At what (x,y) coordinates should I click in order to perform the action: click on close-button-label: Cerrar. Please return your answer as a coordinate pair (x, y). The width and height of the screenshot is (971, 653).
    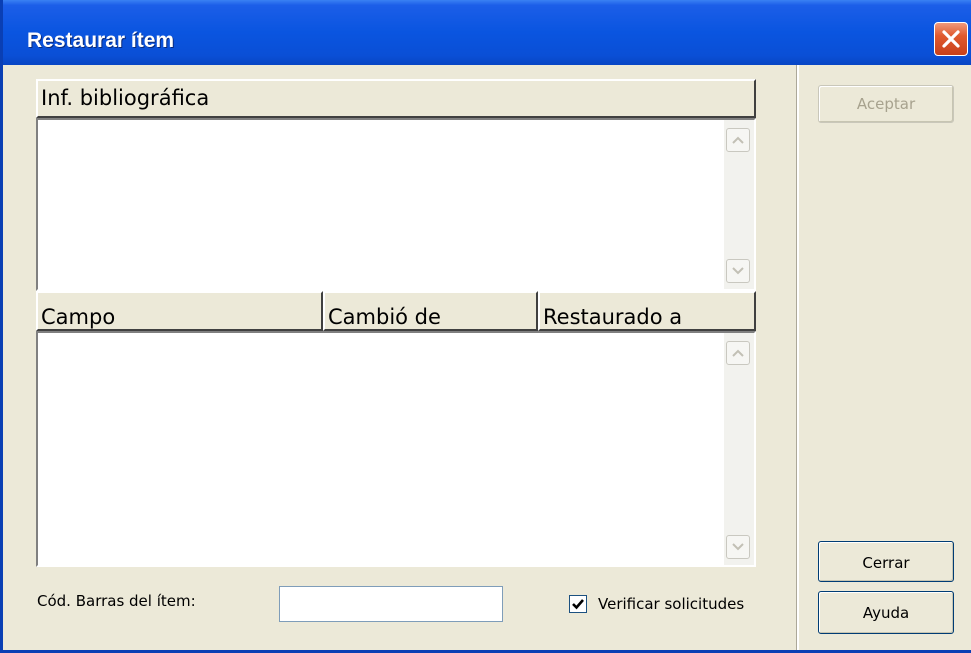
    Looking at the image, I should click on (886, 563).